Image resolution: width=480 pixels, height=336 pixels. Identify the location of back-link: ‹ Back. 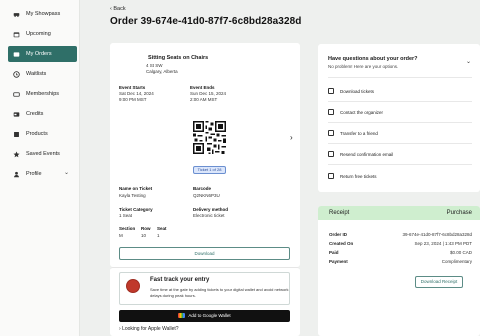
(118, 9).